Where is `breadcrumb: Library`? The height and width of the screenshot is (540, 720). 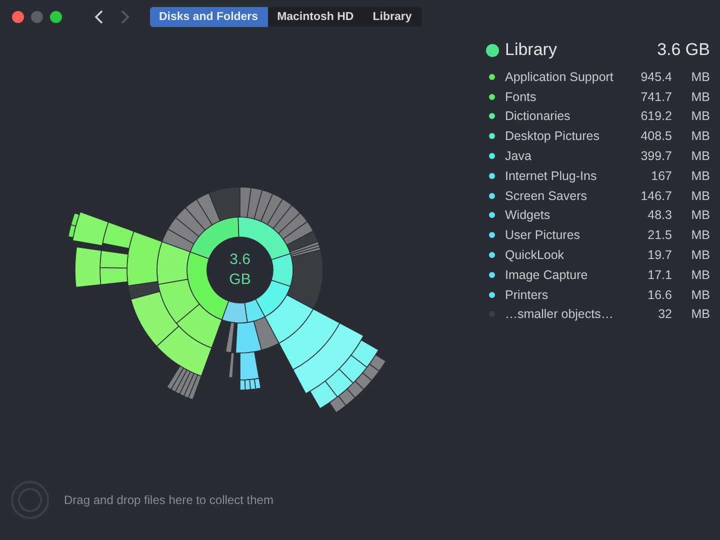 breadcrumb: Library is located at coordinates (393, 17).